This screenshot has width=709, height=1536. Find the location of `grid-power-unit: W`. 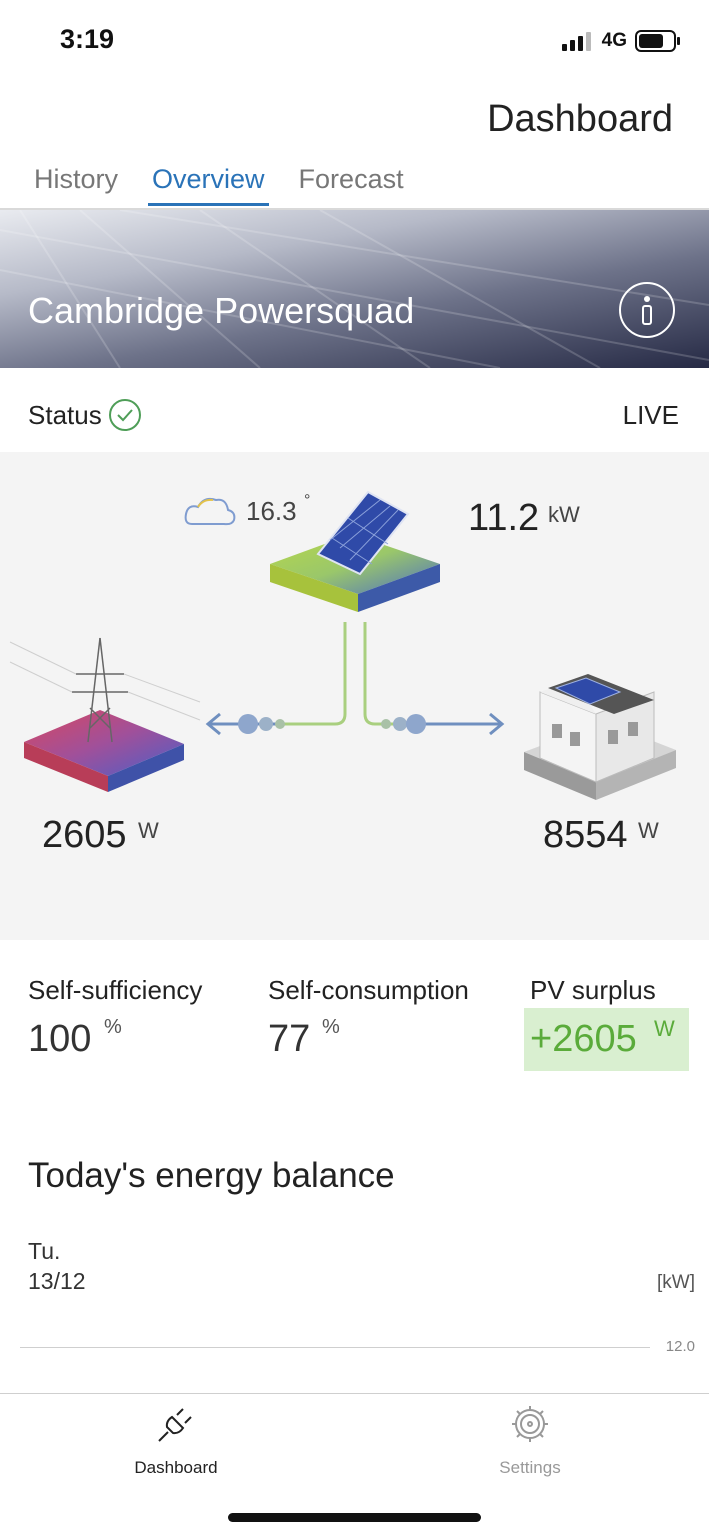

grid-power-unit: W is located at coordinates (148, 830).